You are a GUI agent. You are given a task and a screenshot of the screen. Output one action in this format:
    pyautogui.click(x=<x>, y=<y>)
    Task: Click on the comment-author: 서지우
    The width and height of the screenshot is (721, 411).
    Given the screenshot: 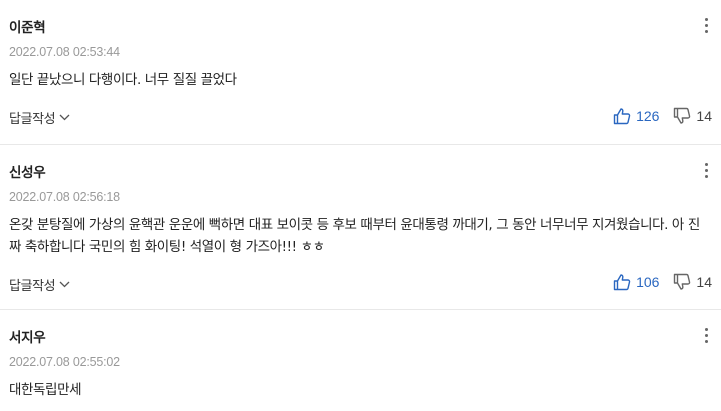 What is the action you would take?
    pyautogui.click(x=27, y=336)
    